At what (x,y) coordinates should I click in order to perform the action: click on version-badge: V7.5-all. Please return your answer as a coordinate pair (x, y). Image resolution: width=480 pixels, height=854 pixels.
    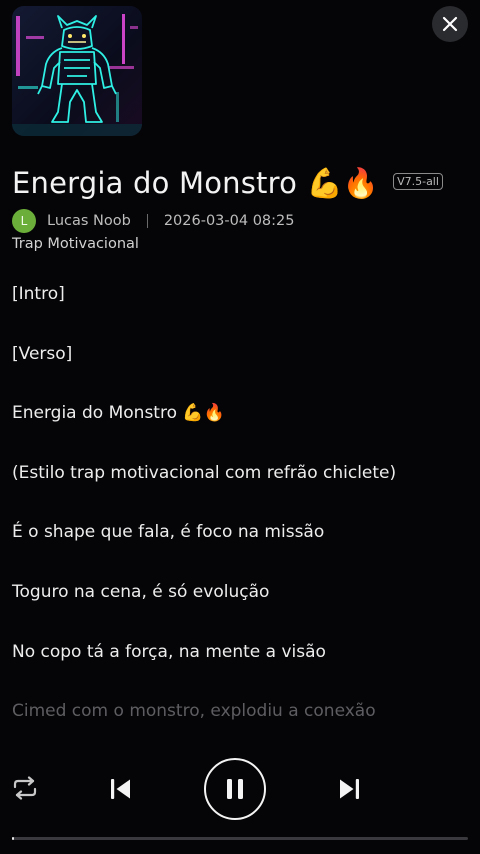
    Looking at the image, I should click on (418, 181).